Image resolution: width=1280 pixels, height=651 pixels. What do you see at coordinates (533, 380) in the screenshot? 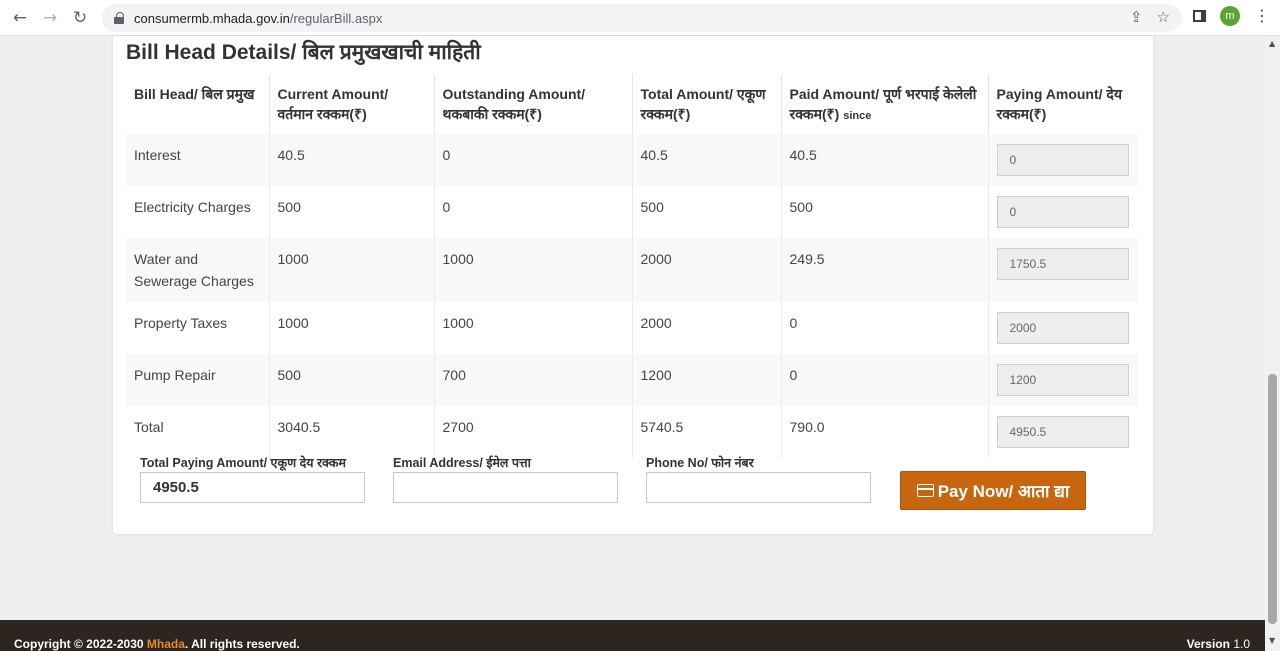
I see `cell-outstanding: 700` at bounding box center [533, 380].